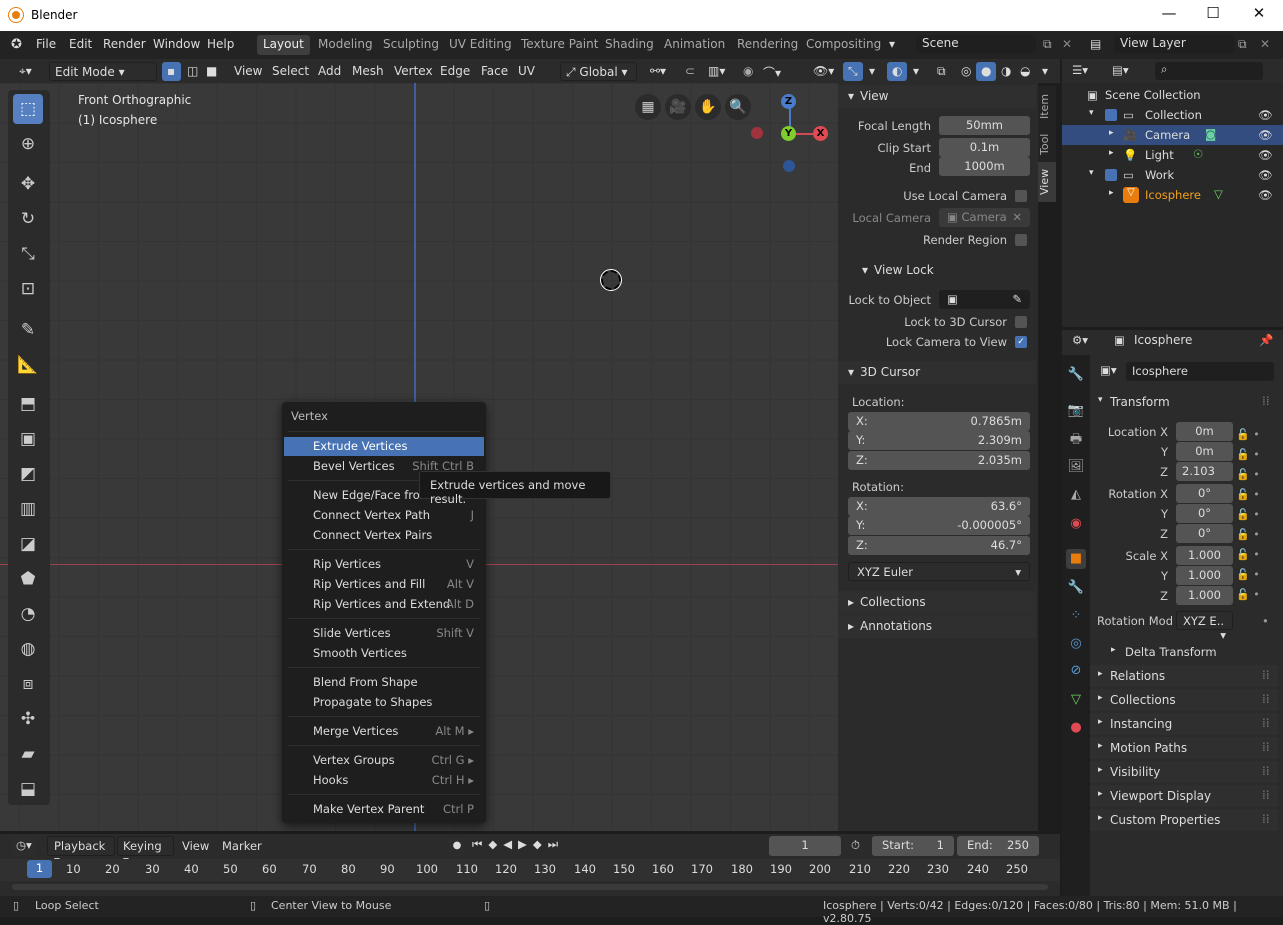 This screenshot has width=1283, height=925. Describe the element at coordinates (455, 71) in the screenshot. I see `header-menu-edge: Edge` at that location.